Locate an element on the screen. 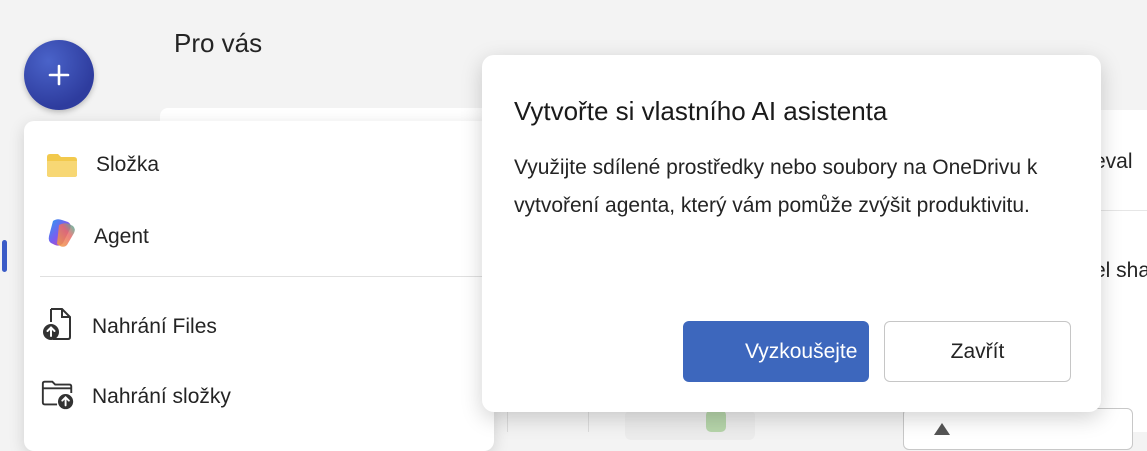  popover-beak is located at coordinates (474, 236).